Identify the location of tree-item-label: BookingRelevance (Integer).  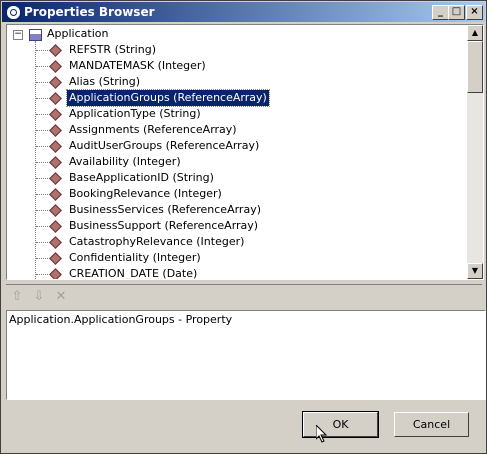
(145, 193).